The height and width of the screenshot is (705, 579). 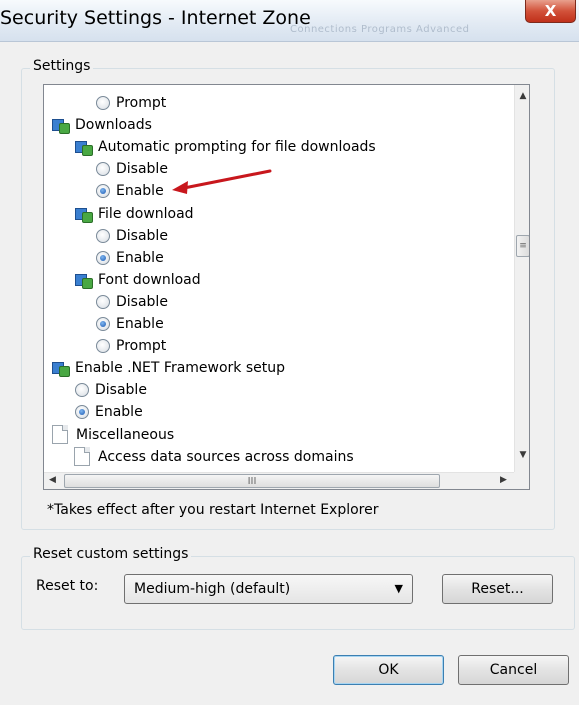 What do you see at coordinates (521, 278) in the screenshot?
I see `vertical-scrollbar: ▲ ≡ ▼` at bounding box center [521, 278].